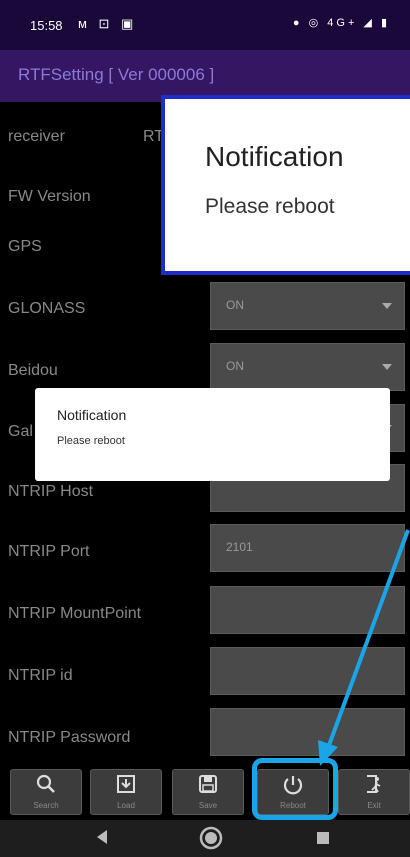  I want to click on annotation-arrow, so click(364, 647).